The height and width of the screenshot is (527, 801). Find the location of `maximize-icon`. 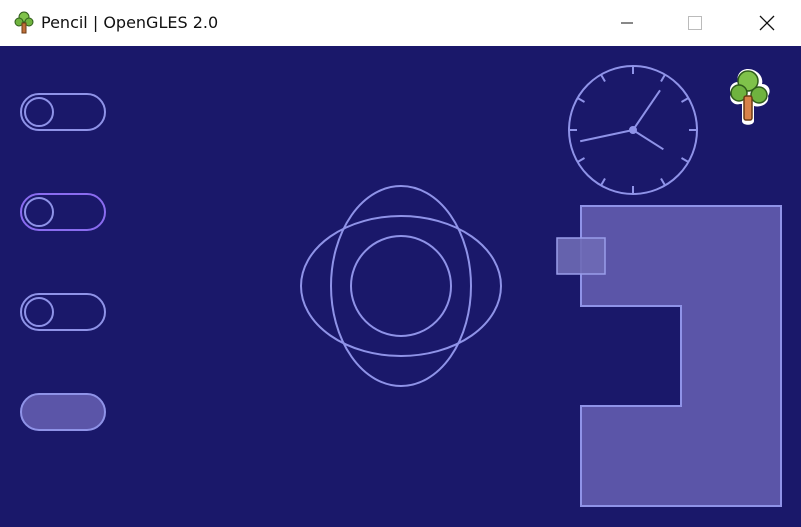

maximize-icon is located at coordinates (695, 23).